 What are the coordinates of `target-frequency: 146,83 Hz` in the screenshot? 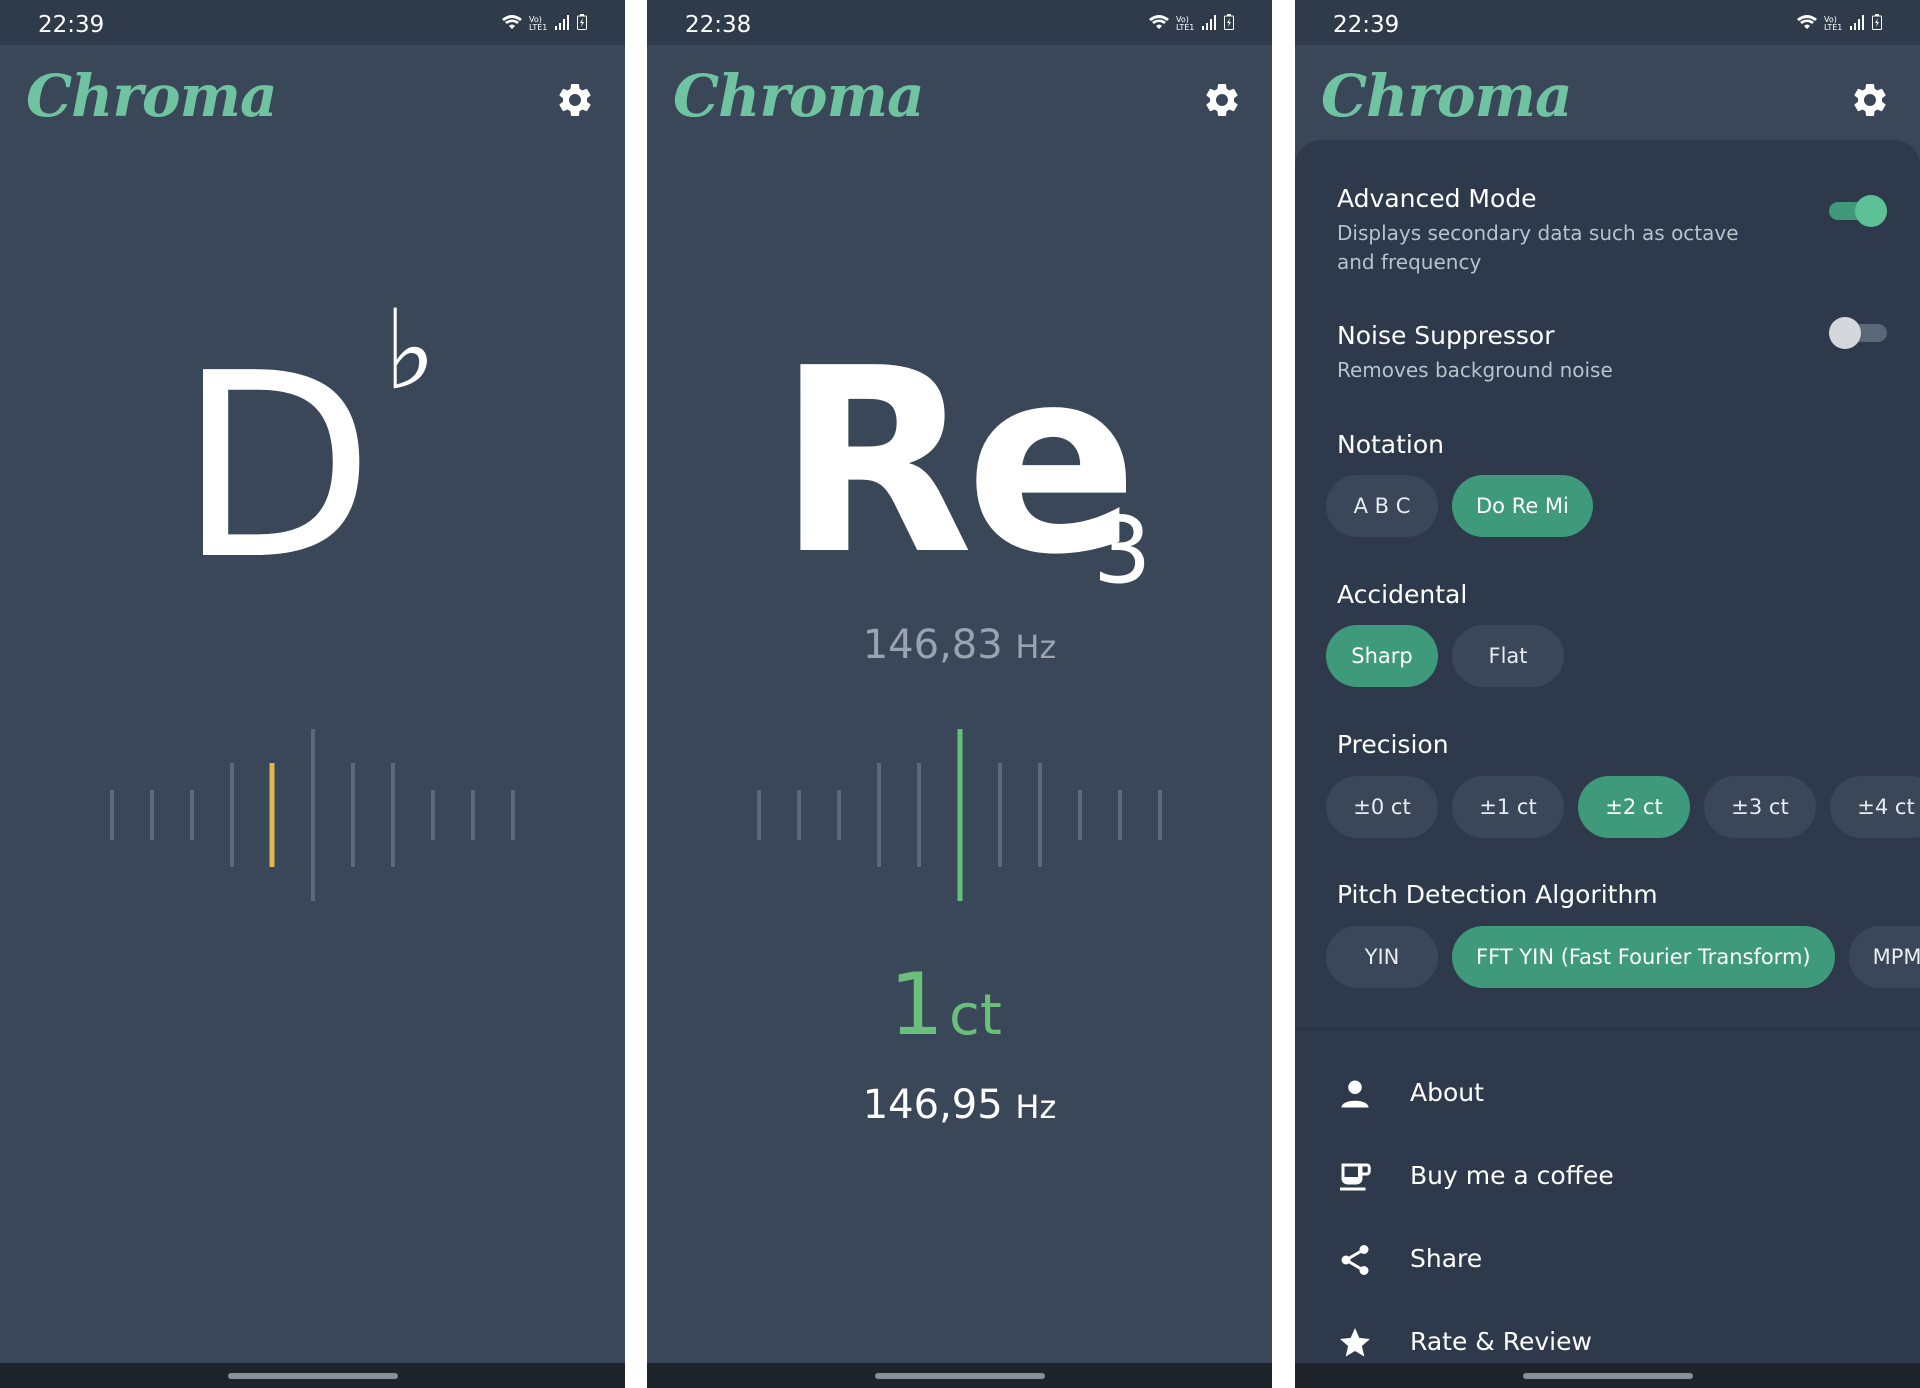 It's located at (959, 645).